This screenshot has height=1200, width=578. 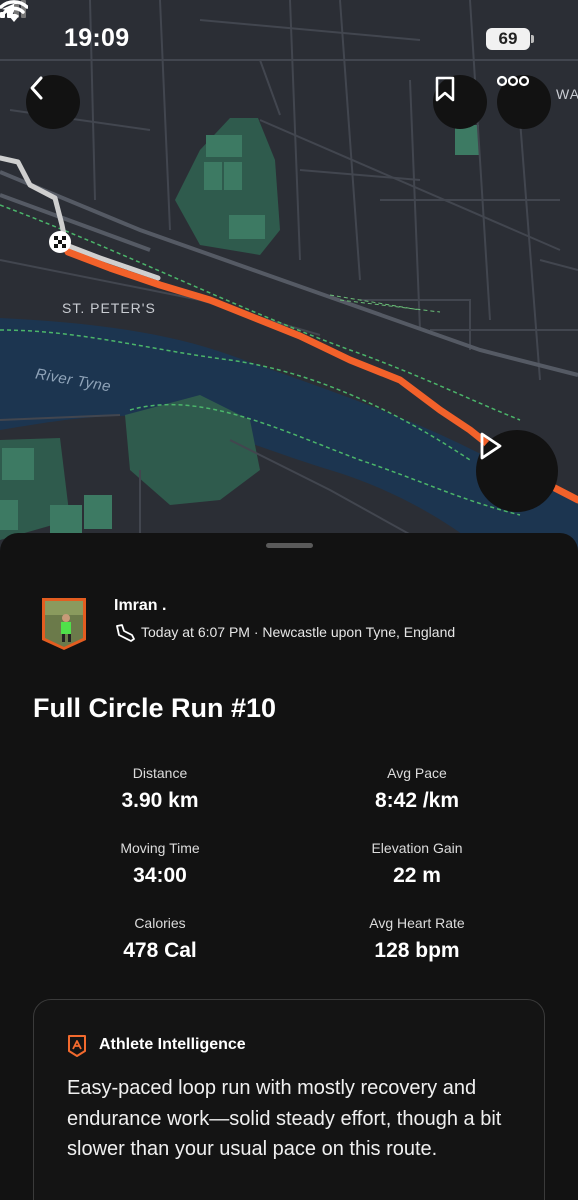 What do you see at coordinates (417, 875) in the screenshot?
I see `stat-value: 22 m` at bounding box center [417, 875].